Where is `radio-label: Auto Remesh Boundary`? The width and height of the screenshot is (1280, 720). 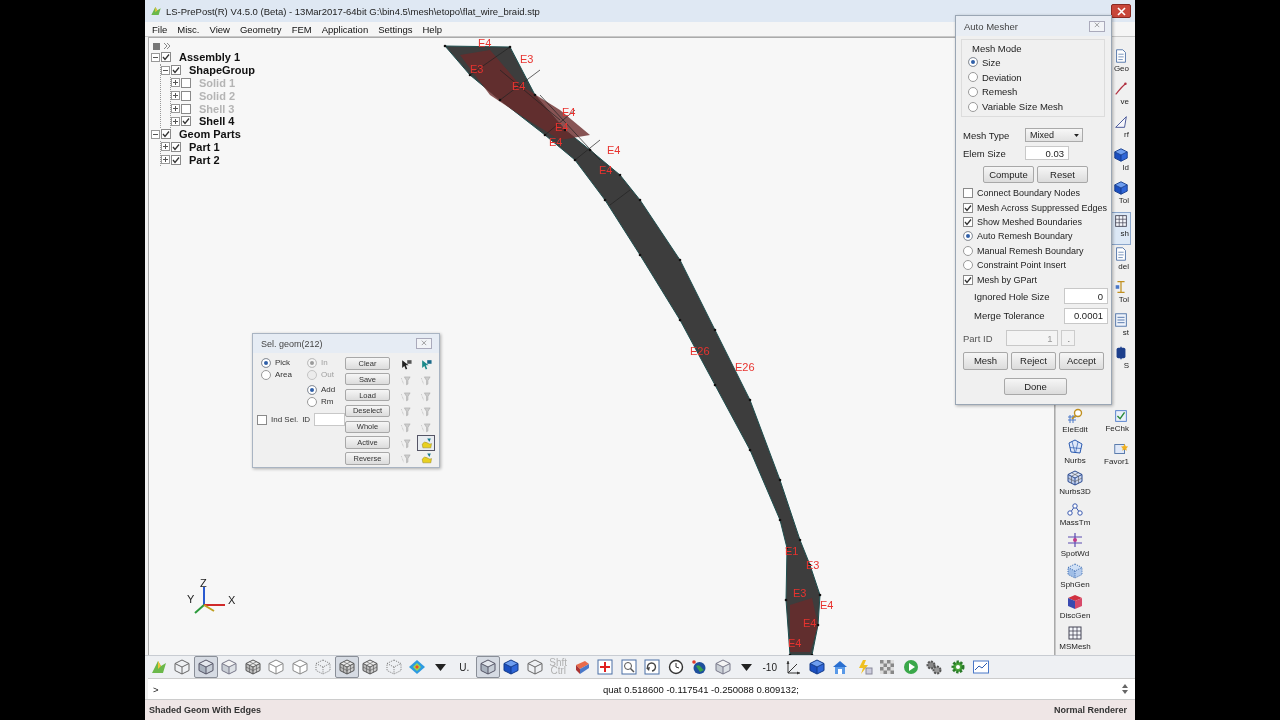 radio-label: Auto Remesh Boundary is located at coordinates (1025, 236).